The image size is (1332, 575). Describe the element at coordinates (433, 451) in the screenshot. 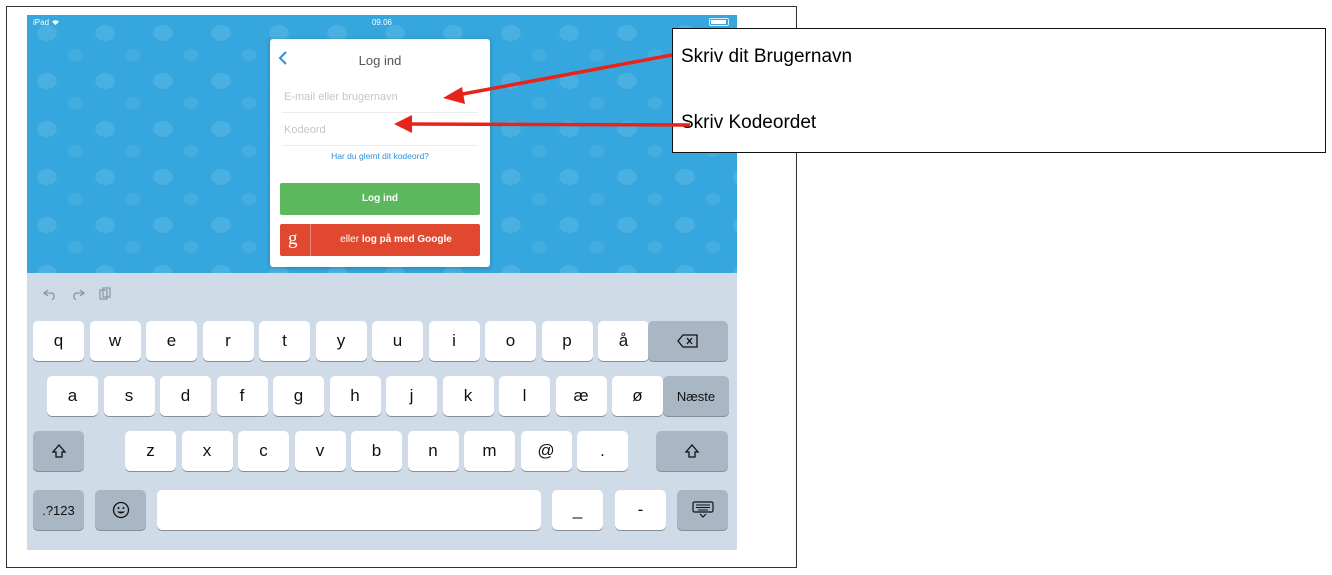

I see `key-n: n` at that location.